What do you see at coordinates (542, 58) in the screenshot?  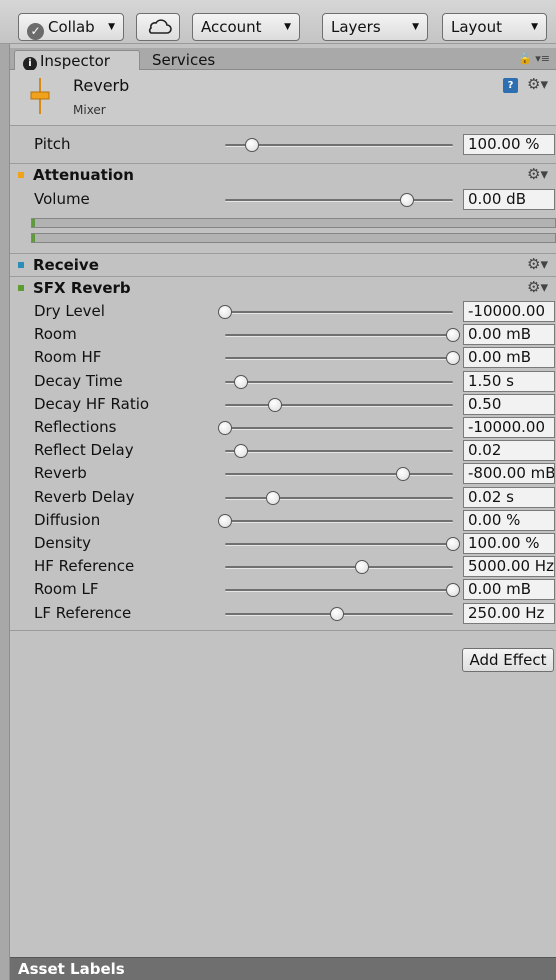 I see `menu-icon: ▾≡` at bounding box center [542, 58].